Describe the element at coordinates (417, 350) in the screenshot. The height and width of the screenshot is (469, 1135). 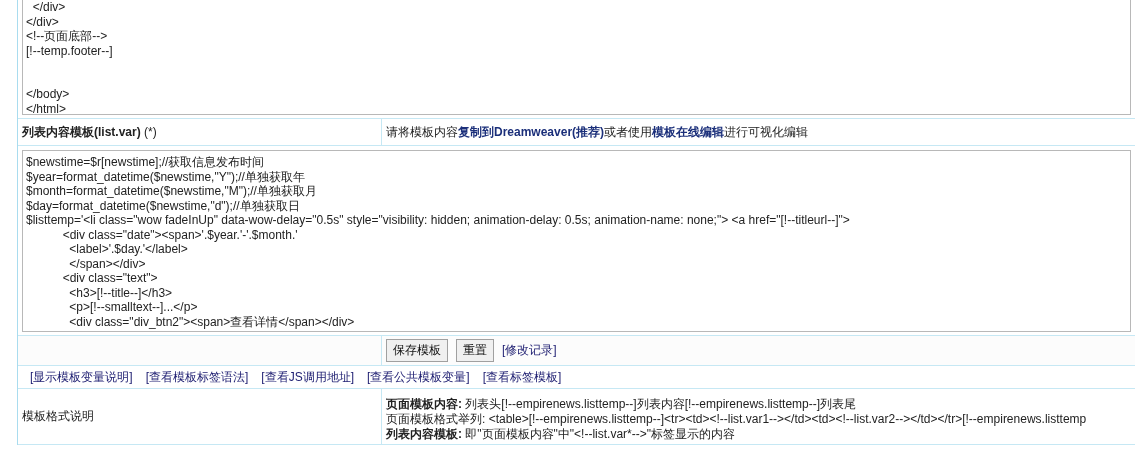
I see `save-button: 保存模板` at that location.